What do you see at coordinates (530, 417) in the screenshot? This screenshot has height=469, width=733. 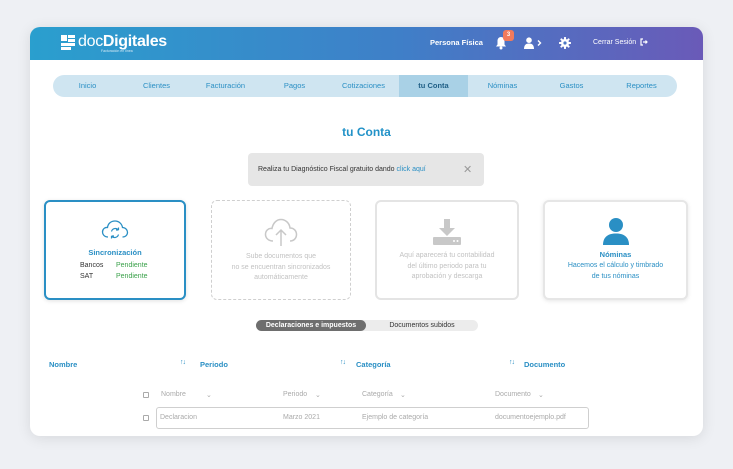 I see `cell-documento: documentoejemplo.pdf` at bounding box center [530, 417].